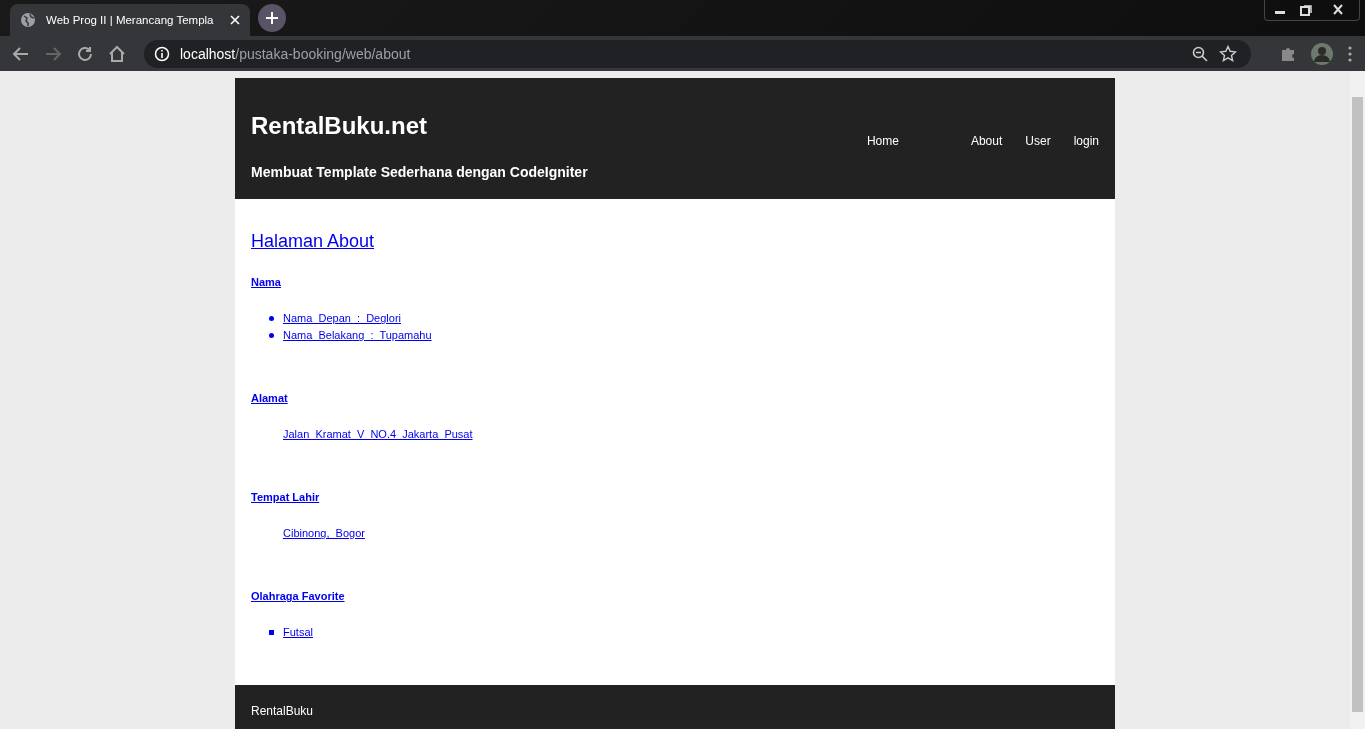 The height and width of the screenshot is (729, 1365). I want to click on url-text: localhost/pustaka-booking/web/about, so click(295, 53).